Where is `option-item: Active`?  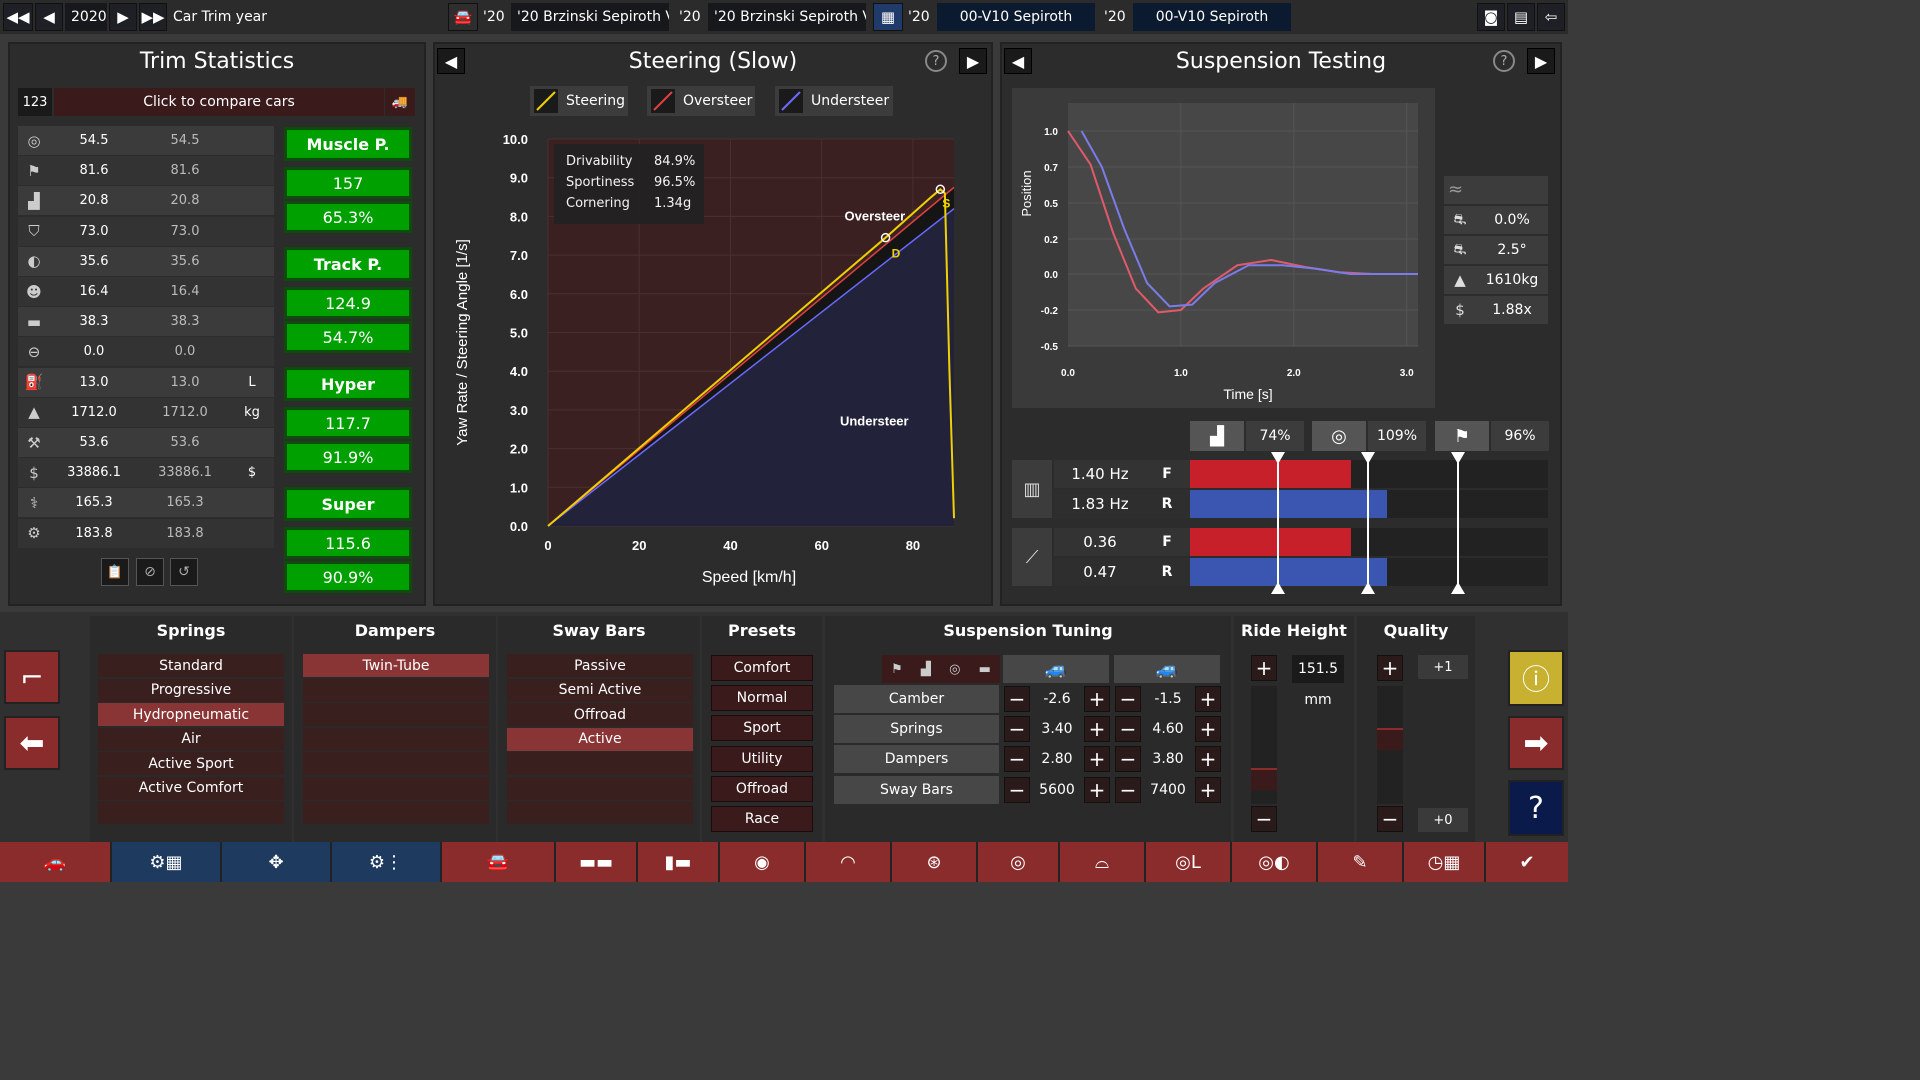
option-item: Active is located at coordinates (600, 739).